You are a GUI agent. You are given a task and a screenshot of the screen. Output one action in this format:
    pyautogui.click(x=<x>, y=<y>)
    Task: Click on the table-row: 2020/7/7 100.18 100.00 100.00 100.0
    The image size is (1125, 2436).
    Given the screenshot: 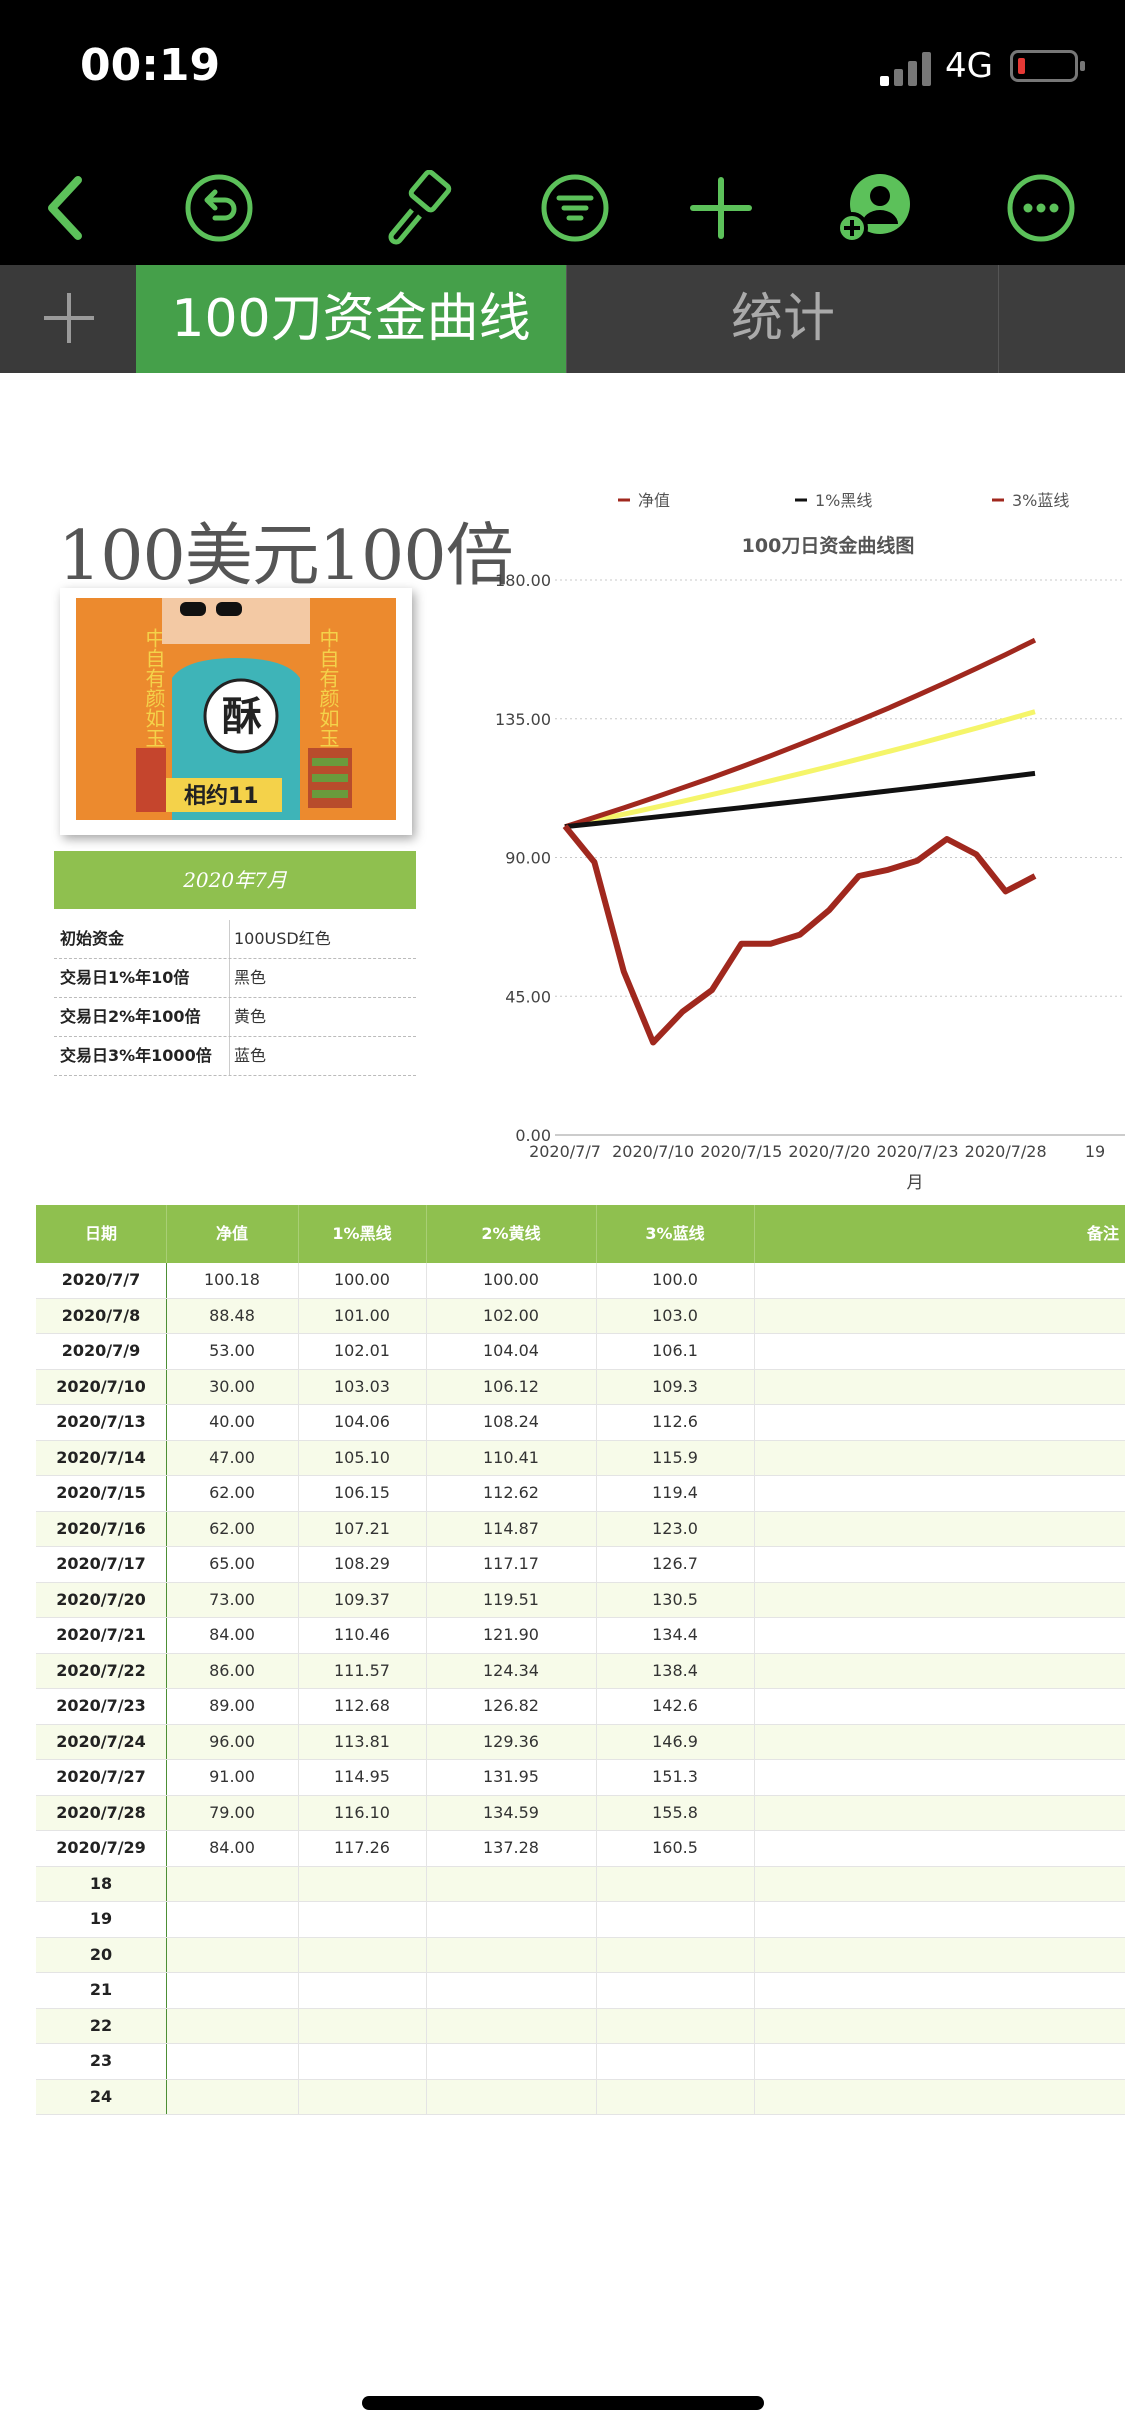 What is the action you would take?
    pyautogui.click(x=580, y=1281)
    